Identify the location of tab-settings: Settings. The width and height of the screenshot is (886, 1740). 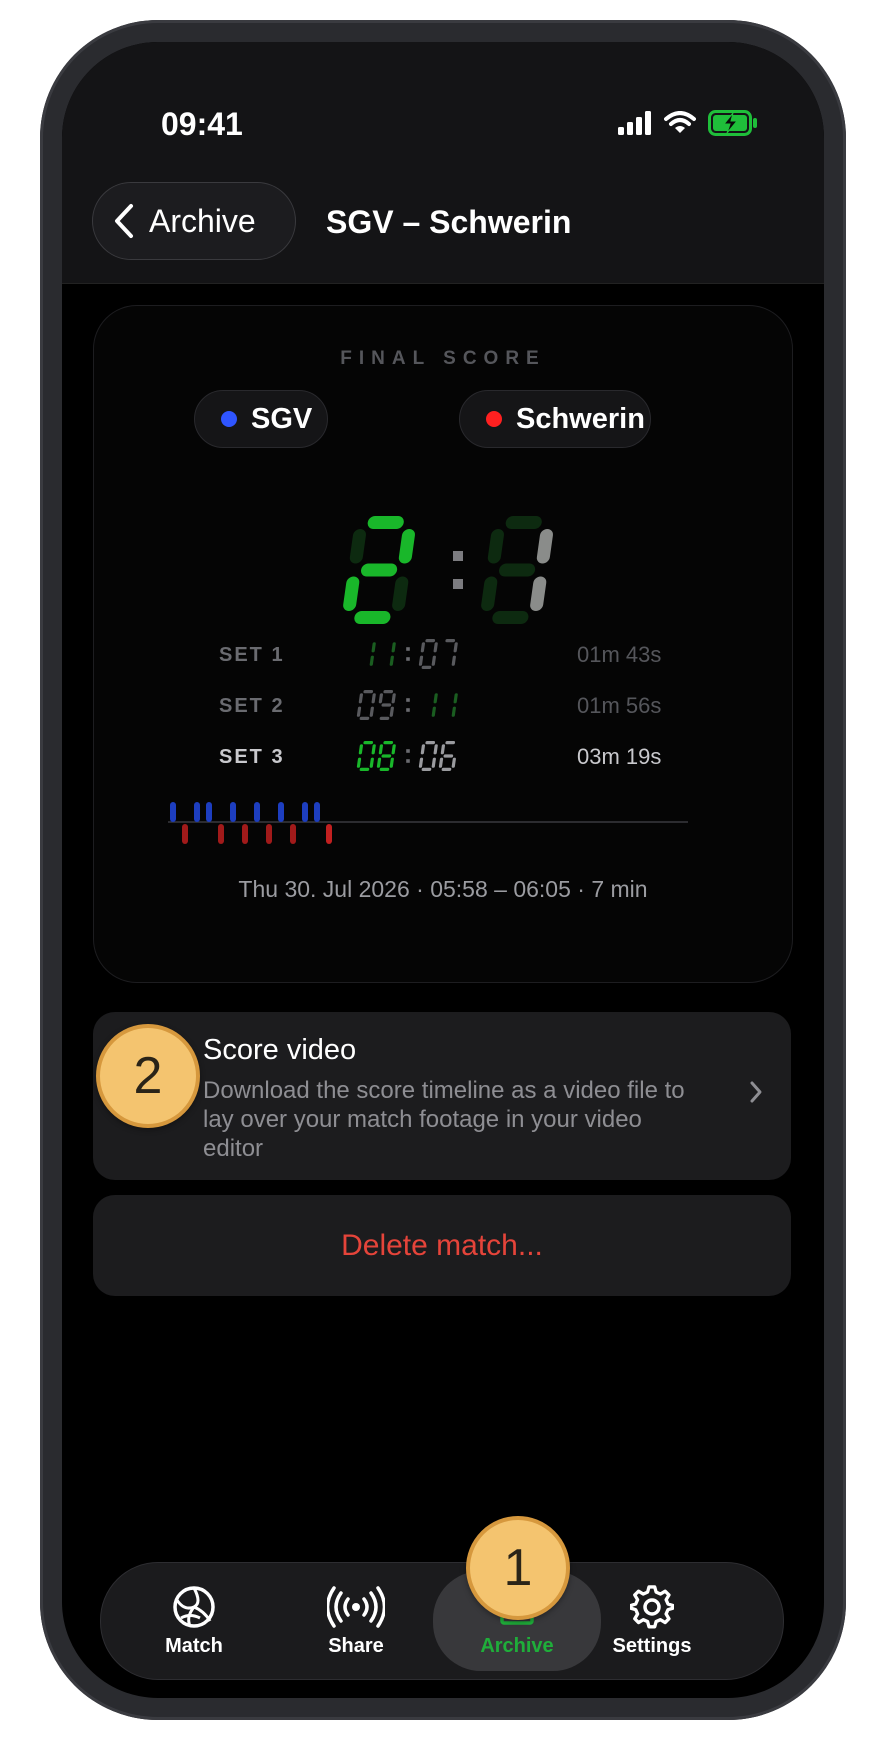
(652, 1621).